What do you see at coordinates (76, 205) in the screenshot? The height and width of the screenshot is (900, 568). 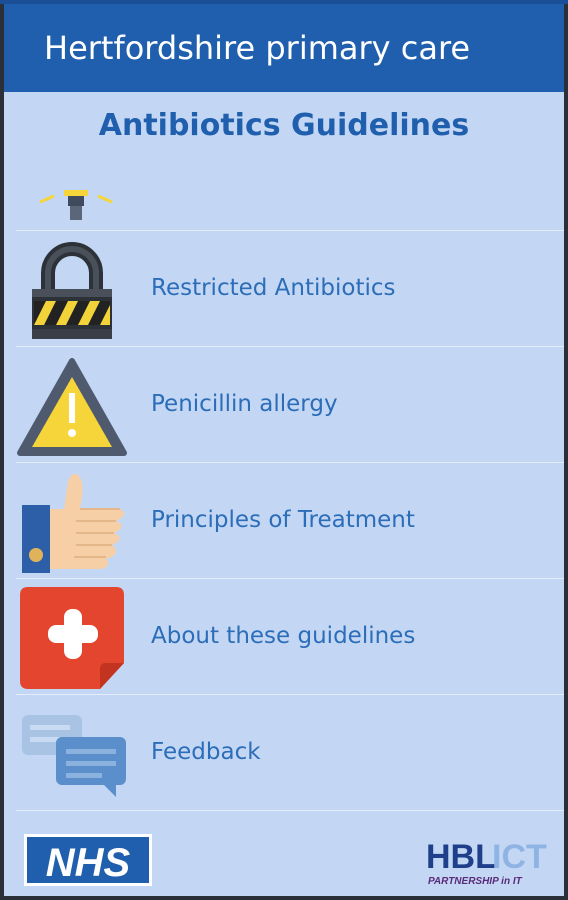 I see `lamp-icon` at bounding box center [76, 205].